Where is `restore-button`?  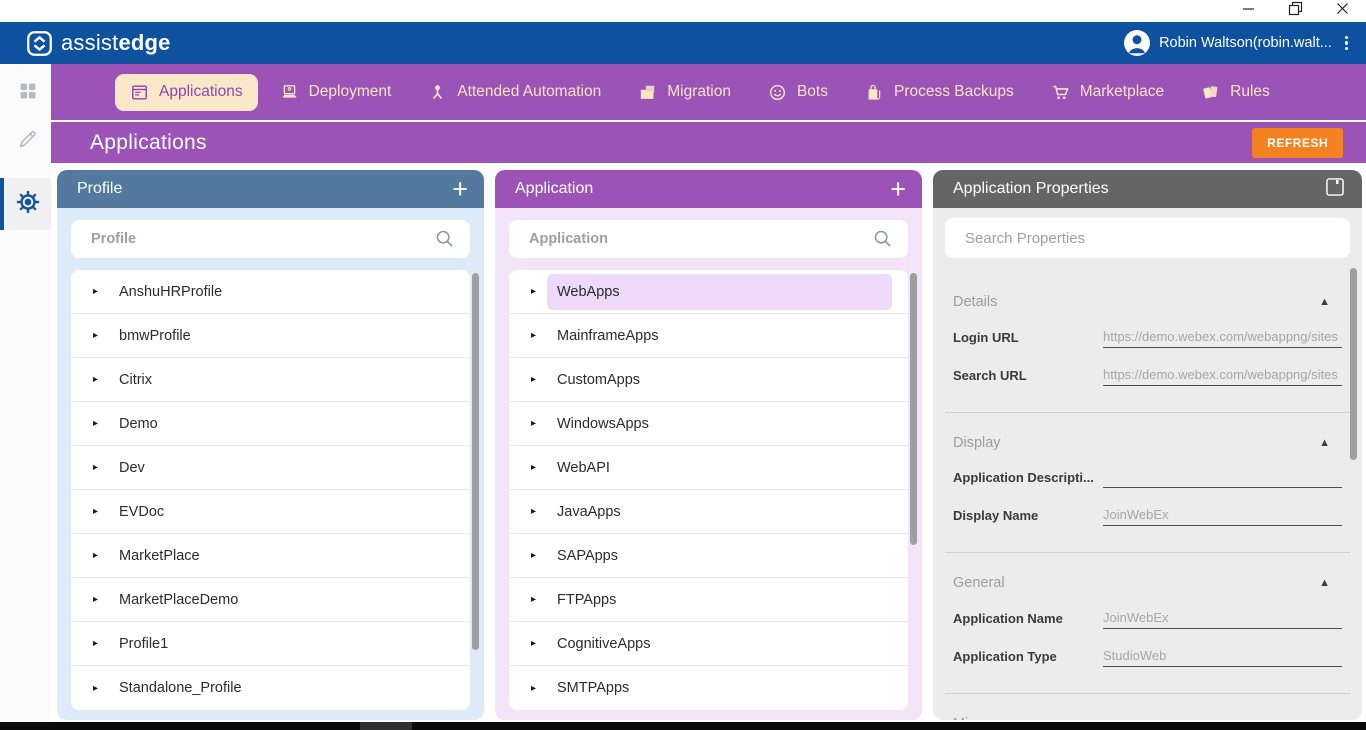 restore-button is located at coordinates (1295, 11).